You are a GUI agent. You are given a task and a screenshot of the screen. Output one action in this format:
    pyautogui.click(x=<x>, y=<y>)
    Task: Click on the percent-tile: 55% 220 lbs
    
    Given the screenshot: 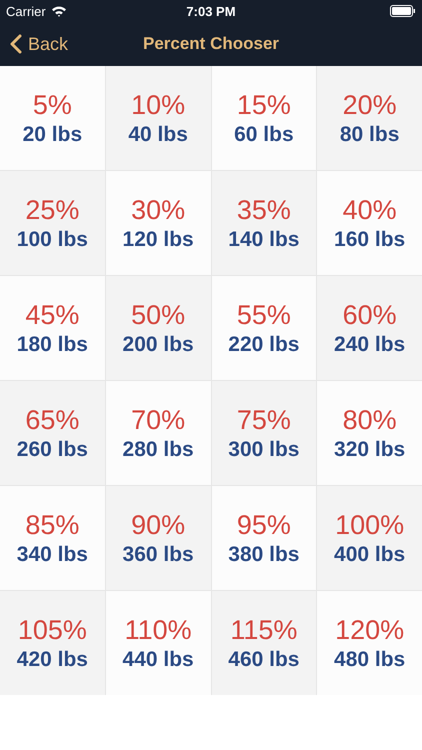 What is the action you would take?
    pyautogui.click(x=264, y=328)
    